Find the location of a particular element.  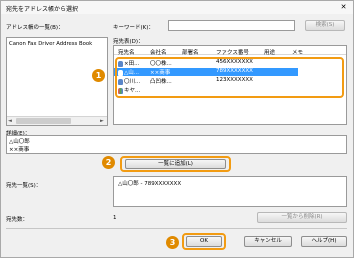

address-book-list: Canon Fax Driver Address Book ◄ ► is located at coordinates (57, 81).